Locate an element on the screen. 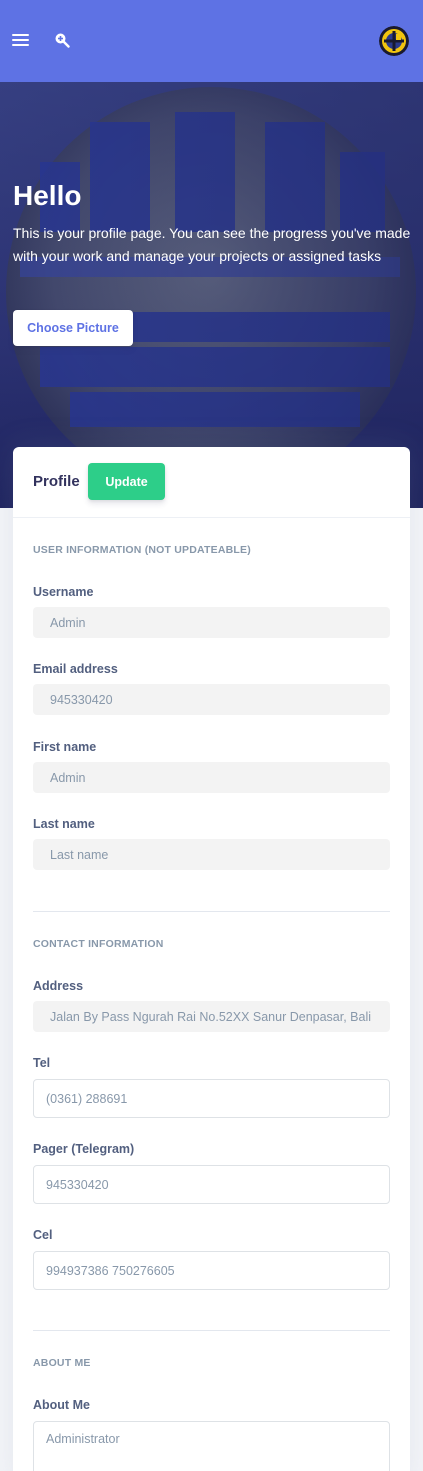 The image size is (423, 1471). contact-information-heading: CONTACT INFORMATION is located at coordinates (98, 944).